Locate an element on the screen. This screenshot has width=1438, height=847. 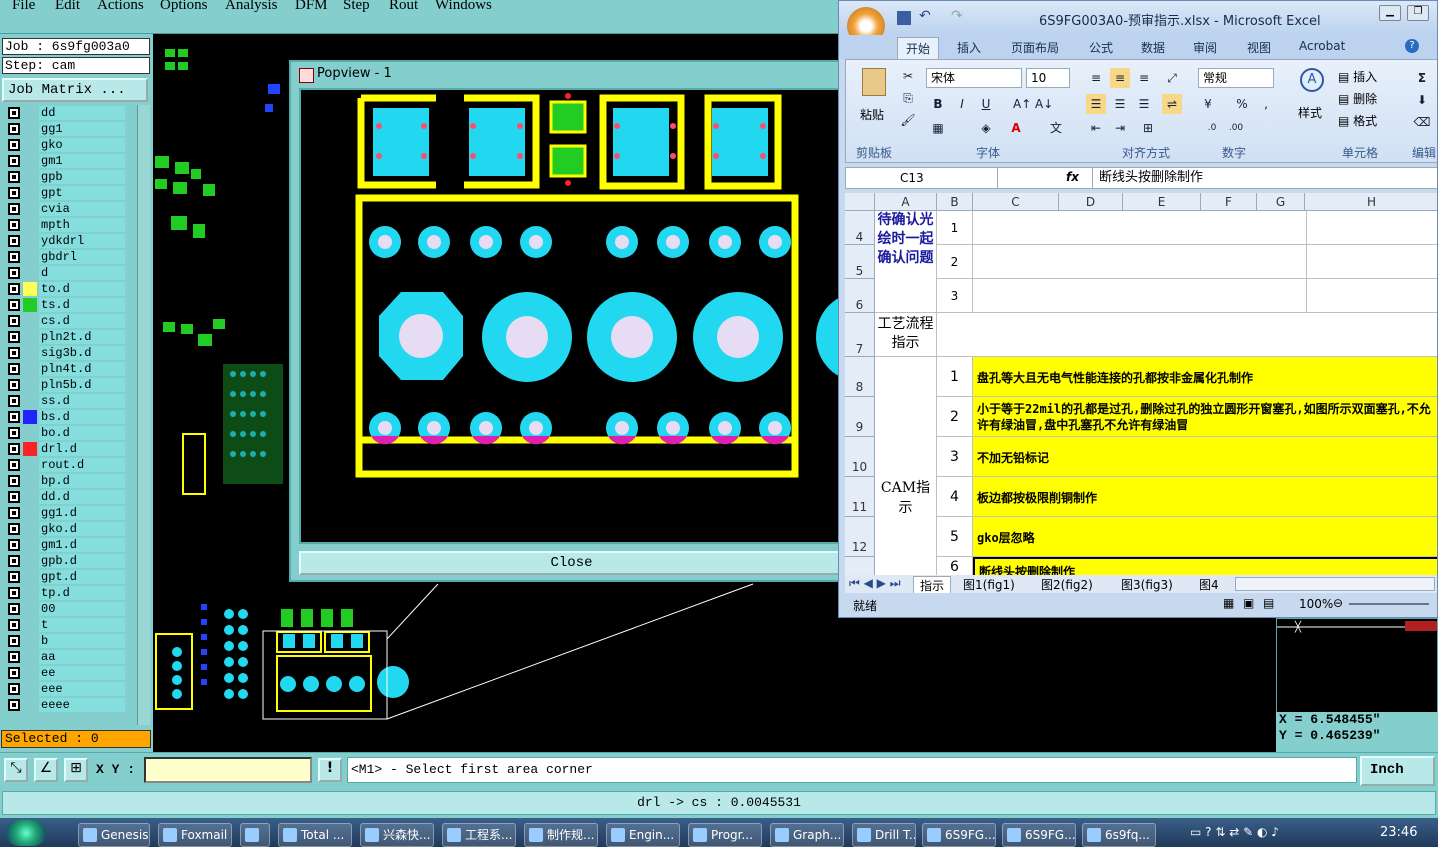
align-bottom-icon: ≡ is located at coordinates (1144, 78).